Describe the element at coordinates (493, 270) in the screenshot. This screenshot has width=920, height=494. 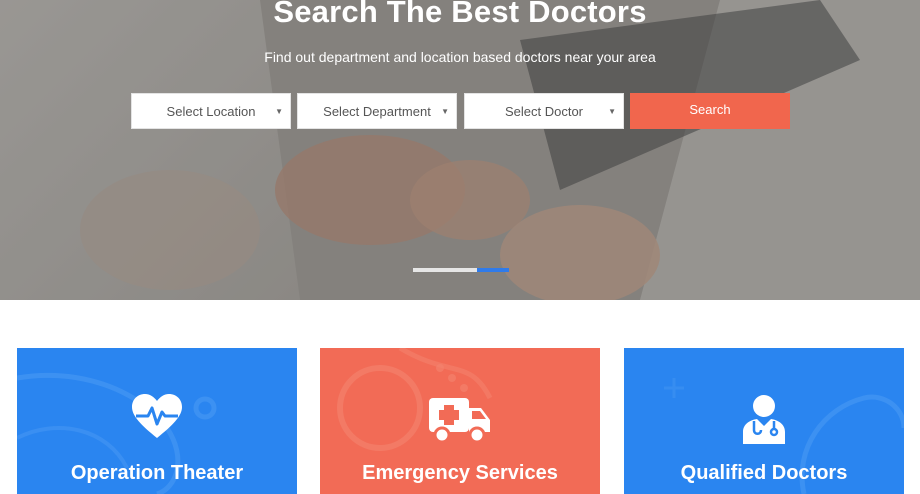
I see `slider-dot-2-active` at that location.